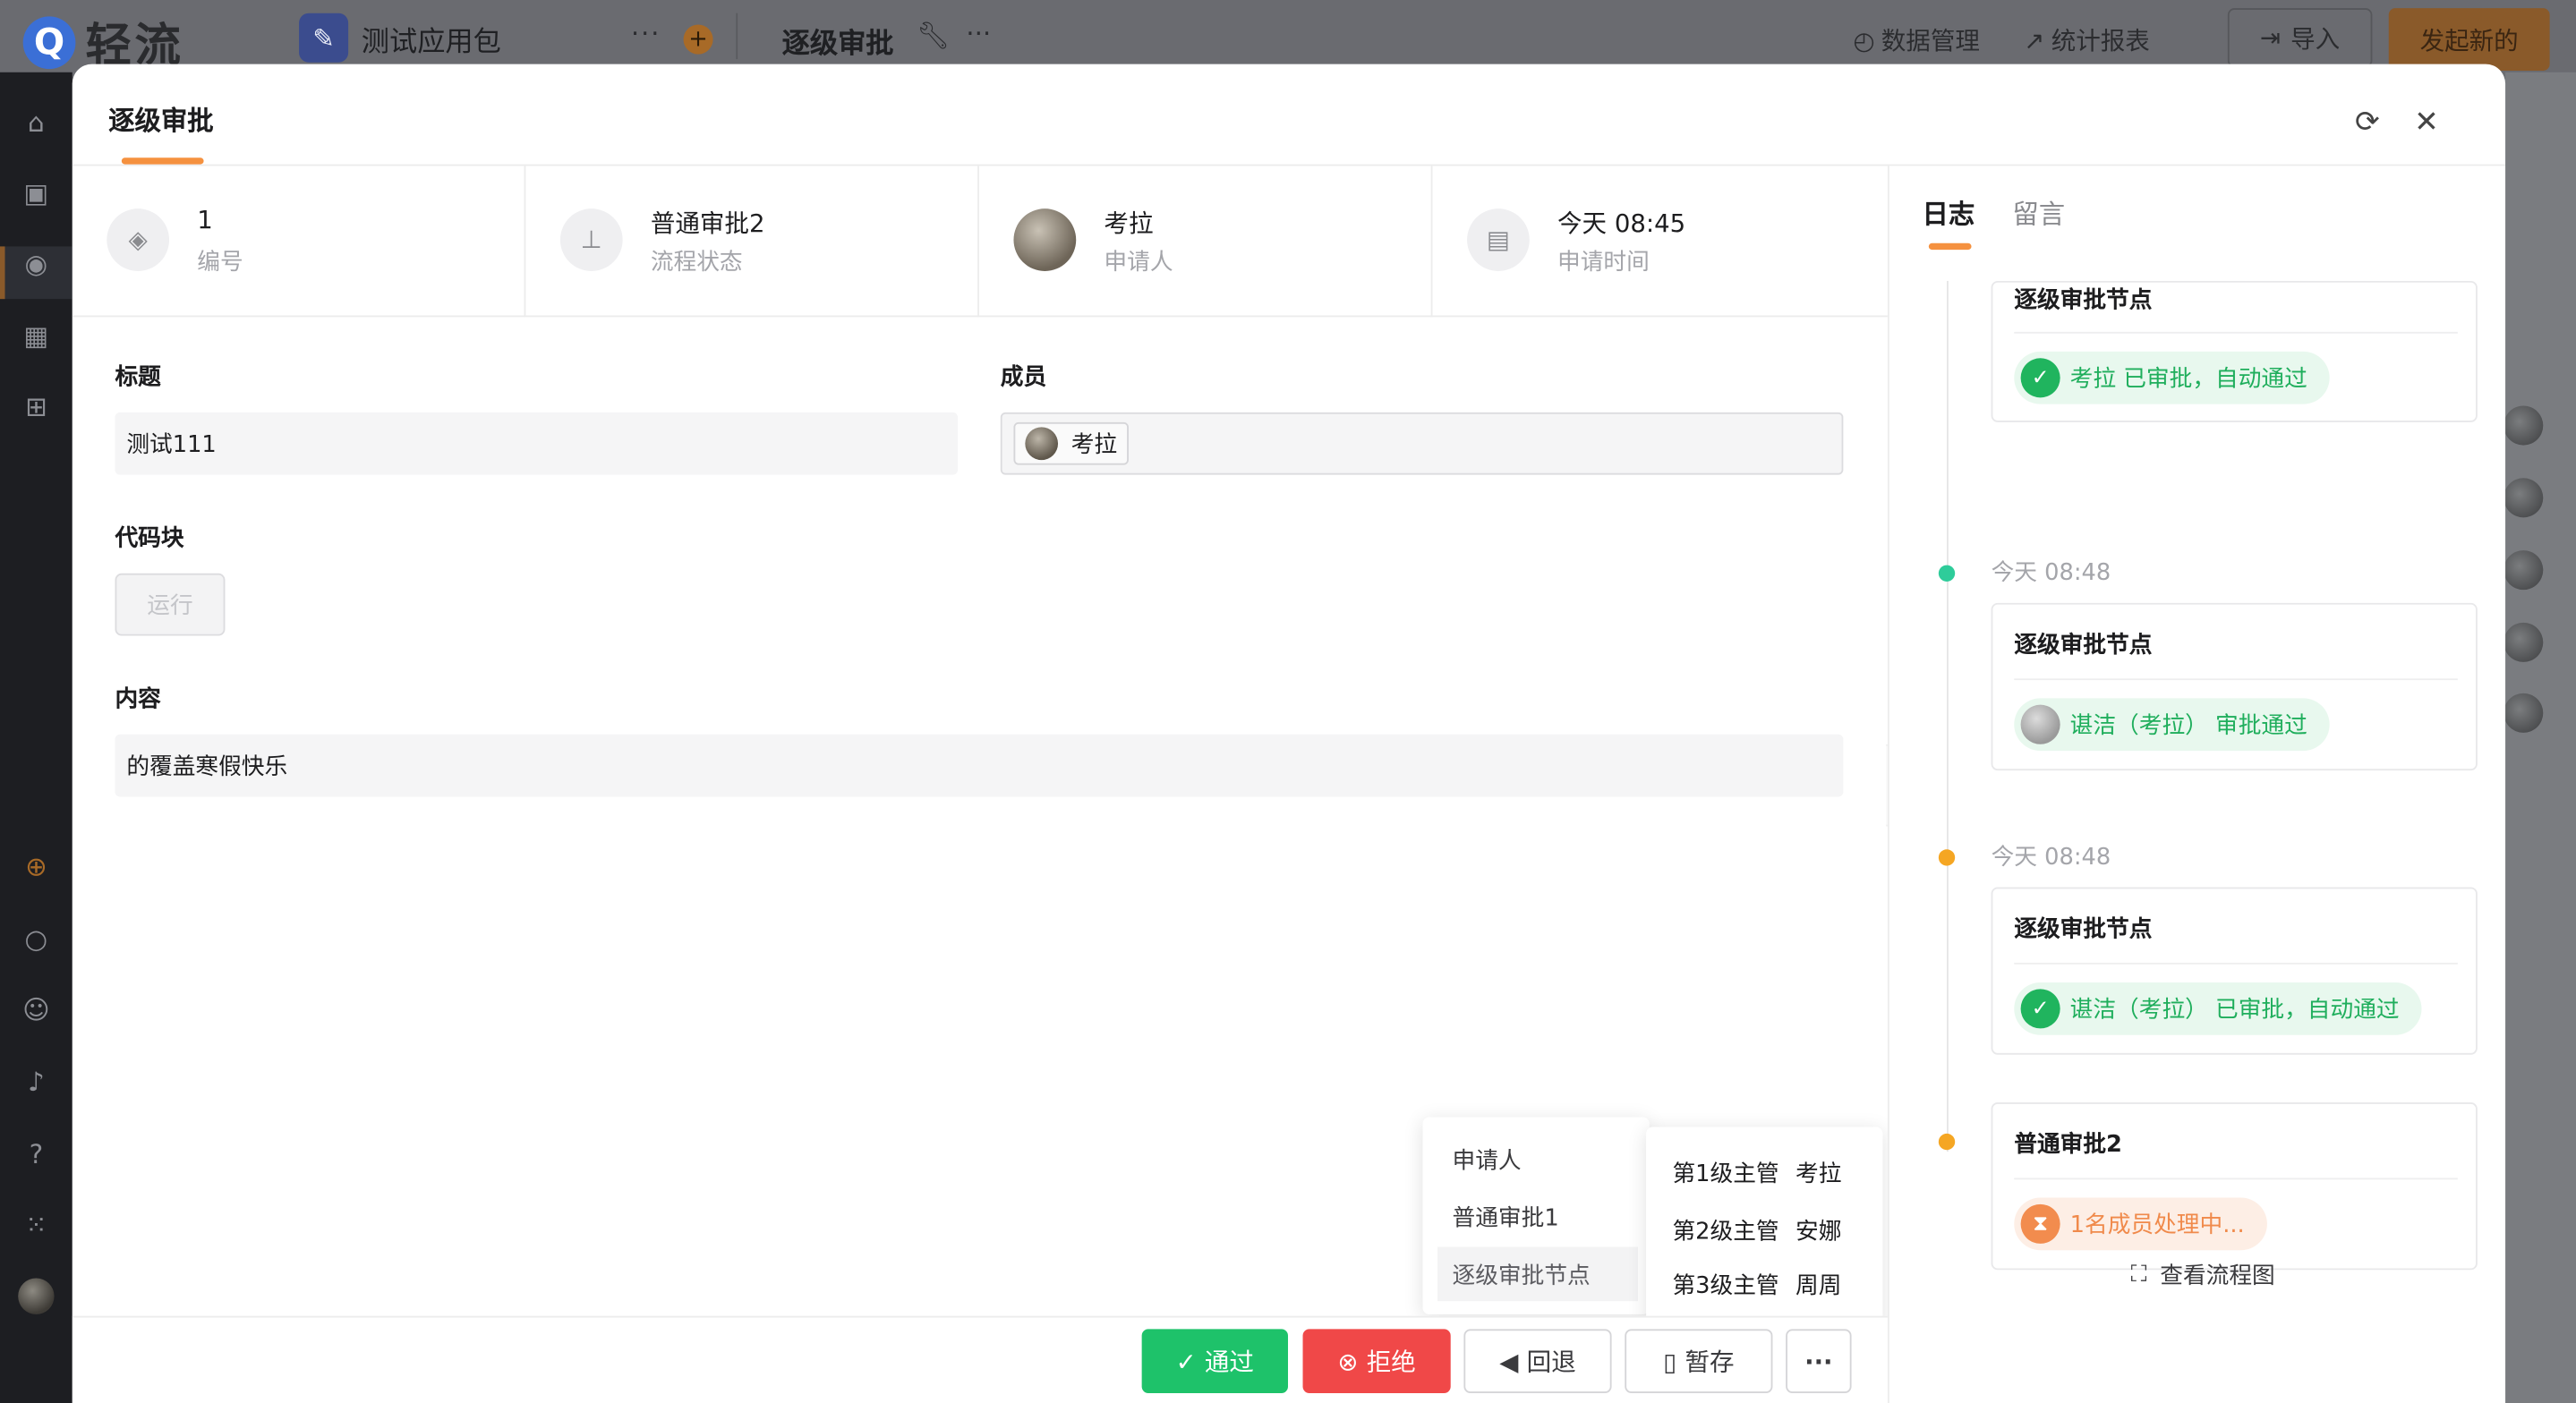 This screenshot has width=2576, height=1403. Describe the element at coordinates (299, 242) in the screenshot. I see `info-serial: ◈ 1 编号` at that location.